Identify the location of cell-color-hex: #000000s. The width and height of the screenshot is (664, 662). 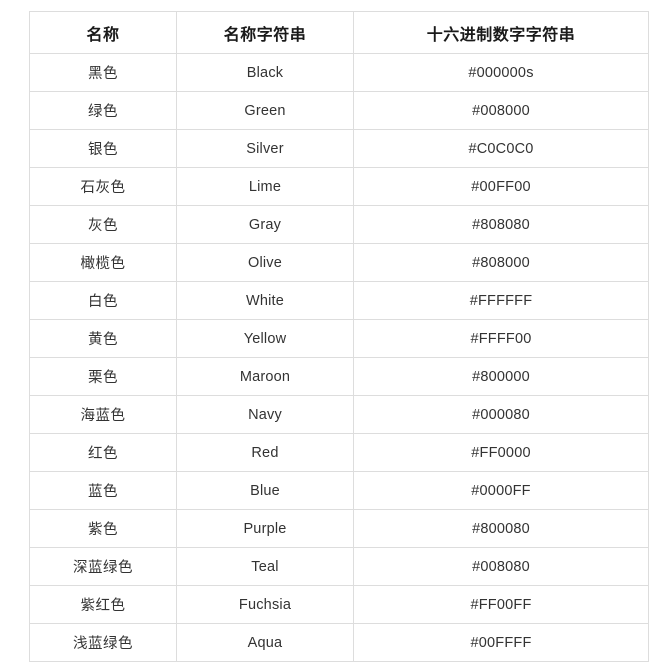
(501, 72).